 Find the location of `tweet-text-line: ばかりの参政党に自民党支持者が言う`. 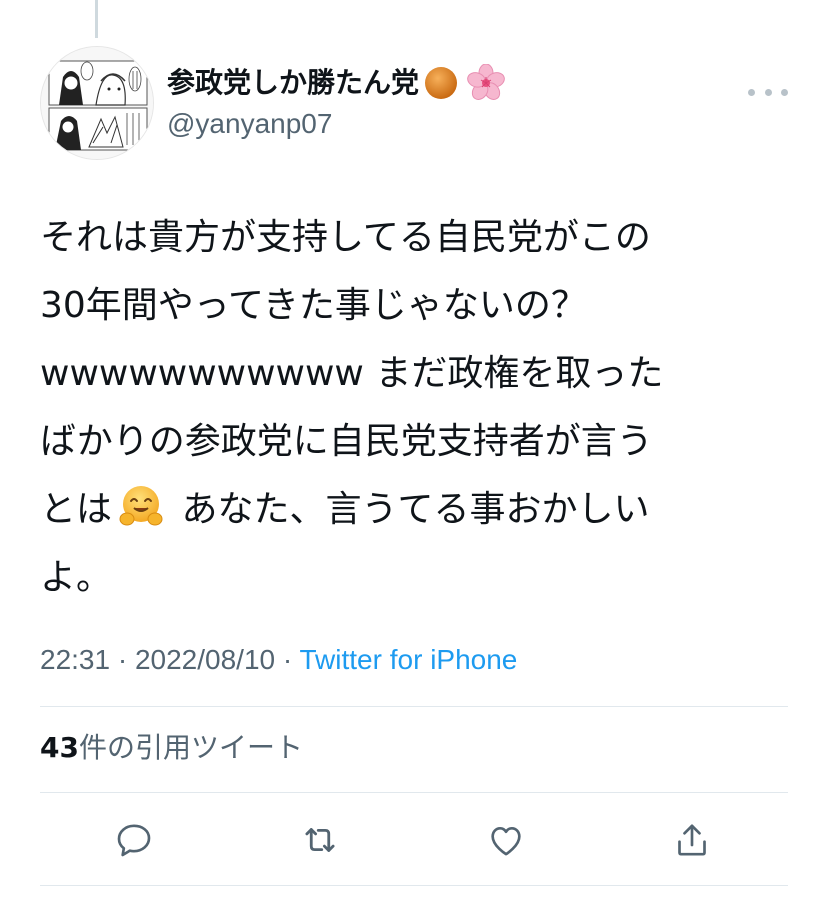

tweet-text-line: ばかりの参政党に自民党支持者が言う is located at coordinates (346, 441).